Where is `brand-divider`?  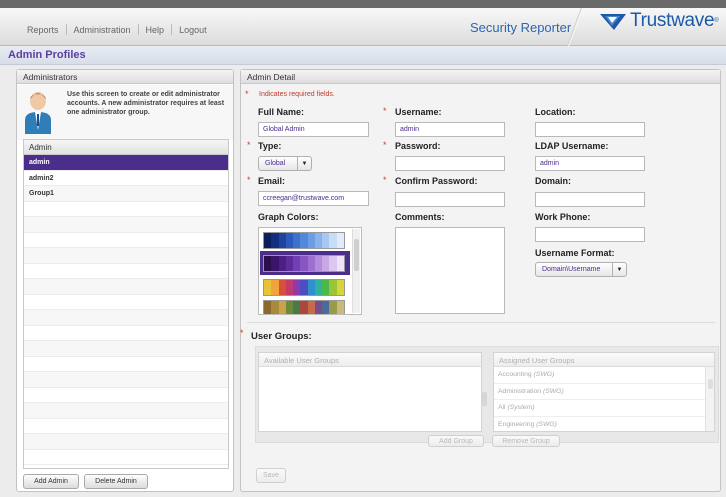
brand-divider is located at coordinates (575, 27).